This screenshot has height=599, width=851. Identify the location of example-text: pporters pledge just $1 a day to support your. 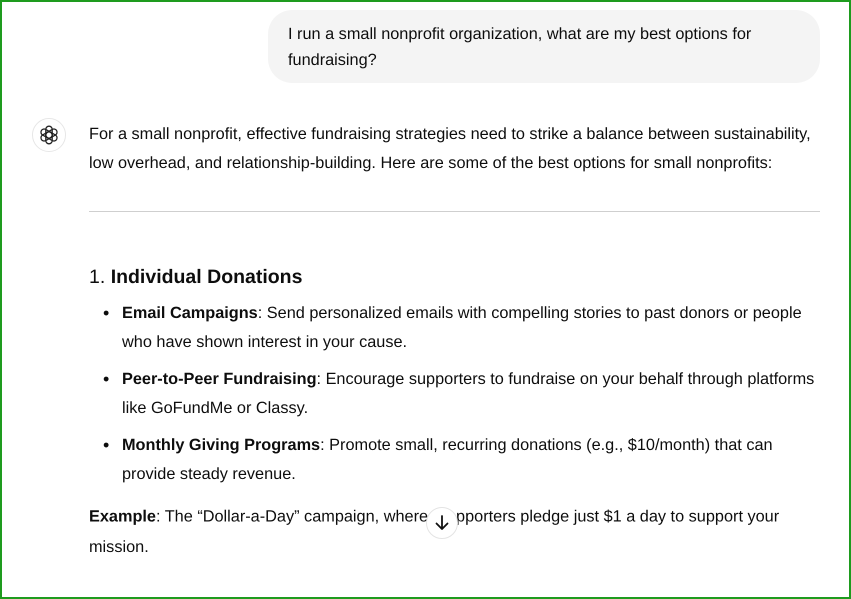
(618, 516).